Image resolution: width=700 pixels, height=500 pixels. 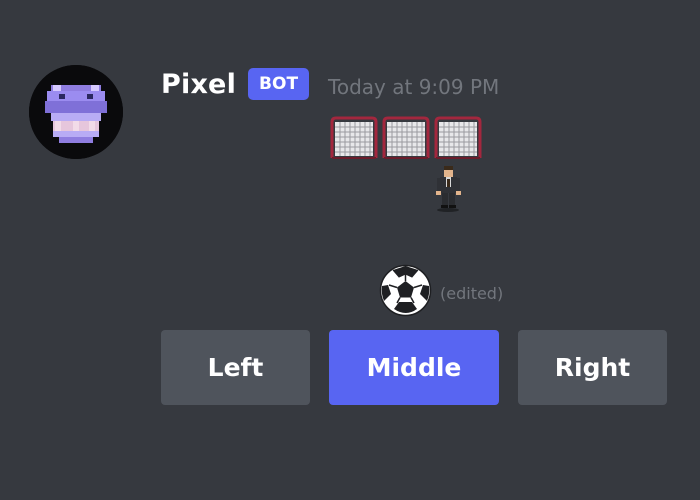 What do you see at coordinates (592, 367) in the screenshot?
I see `right-button: Right` at bounding box center [592, 367].